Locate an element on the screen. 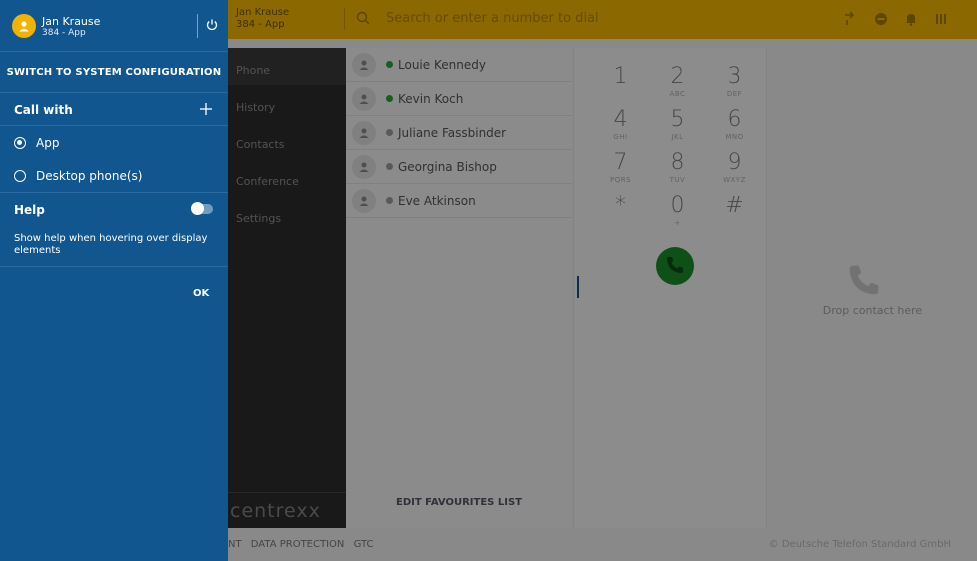  radio-option-app: App is located at coordinates (114, 142).